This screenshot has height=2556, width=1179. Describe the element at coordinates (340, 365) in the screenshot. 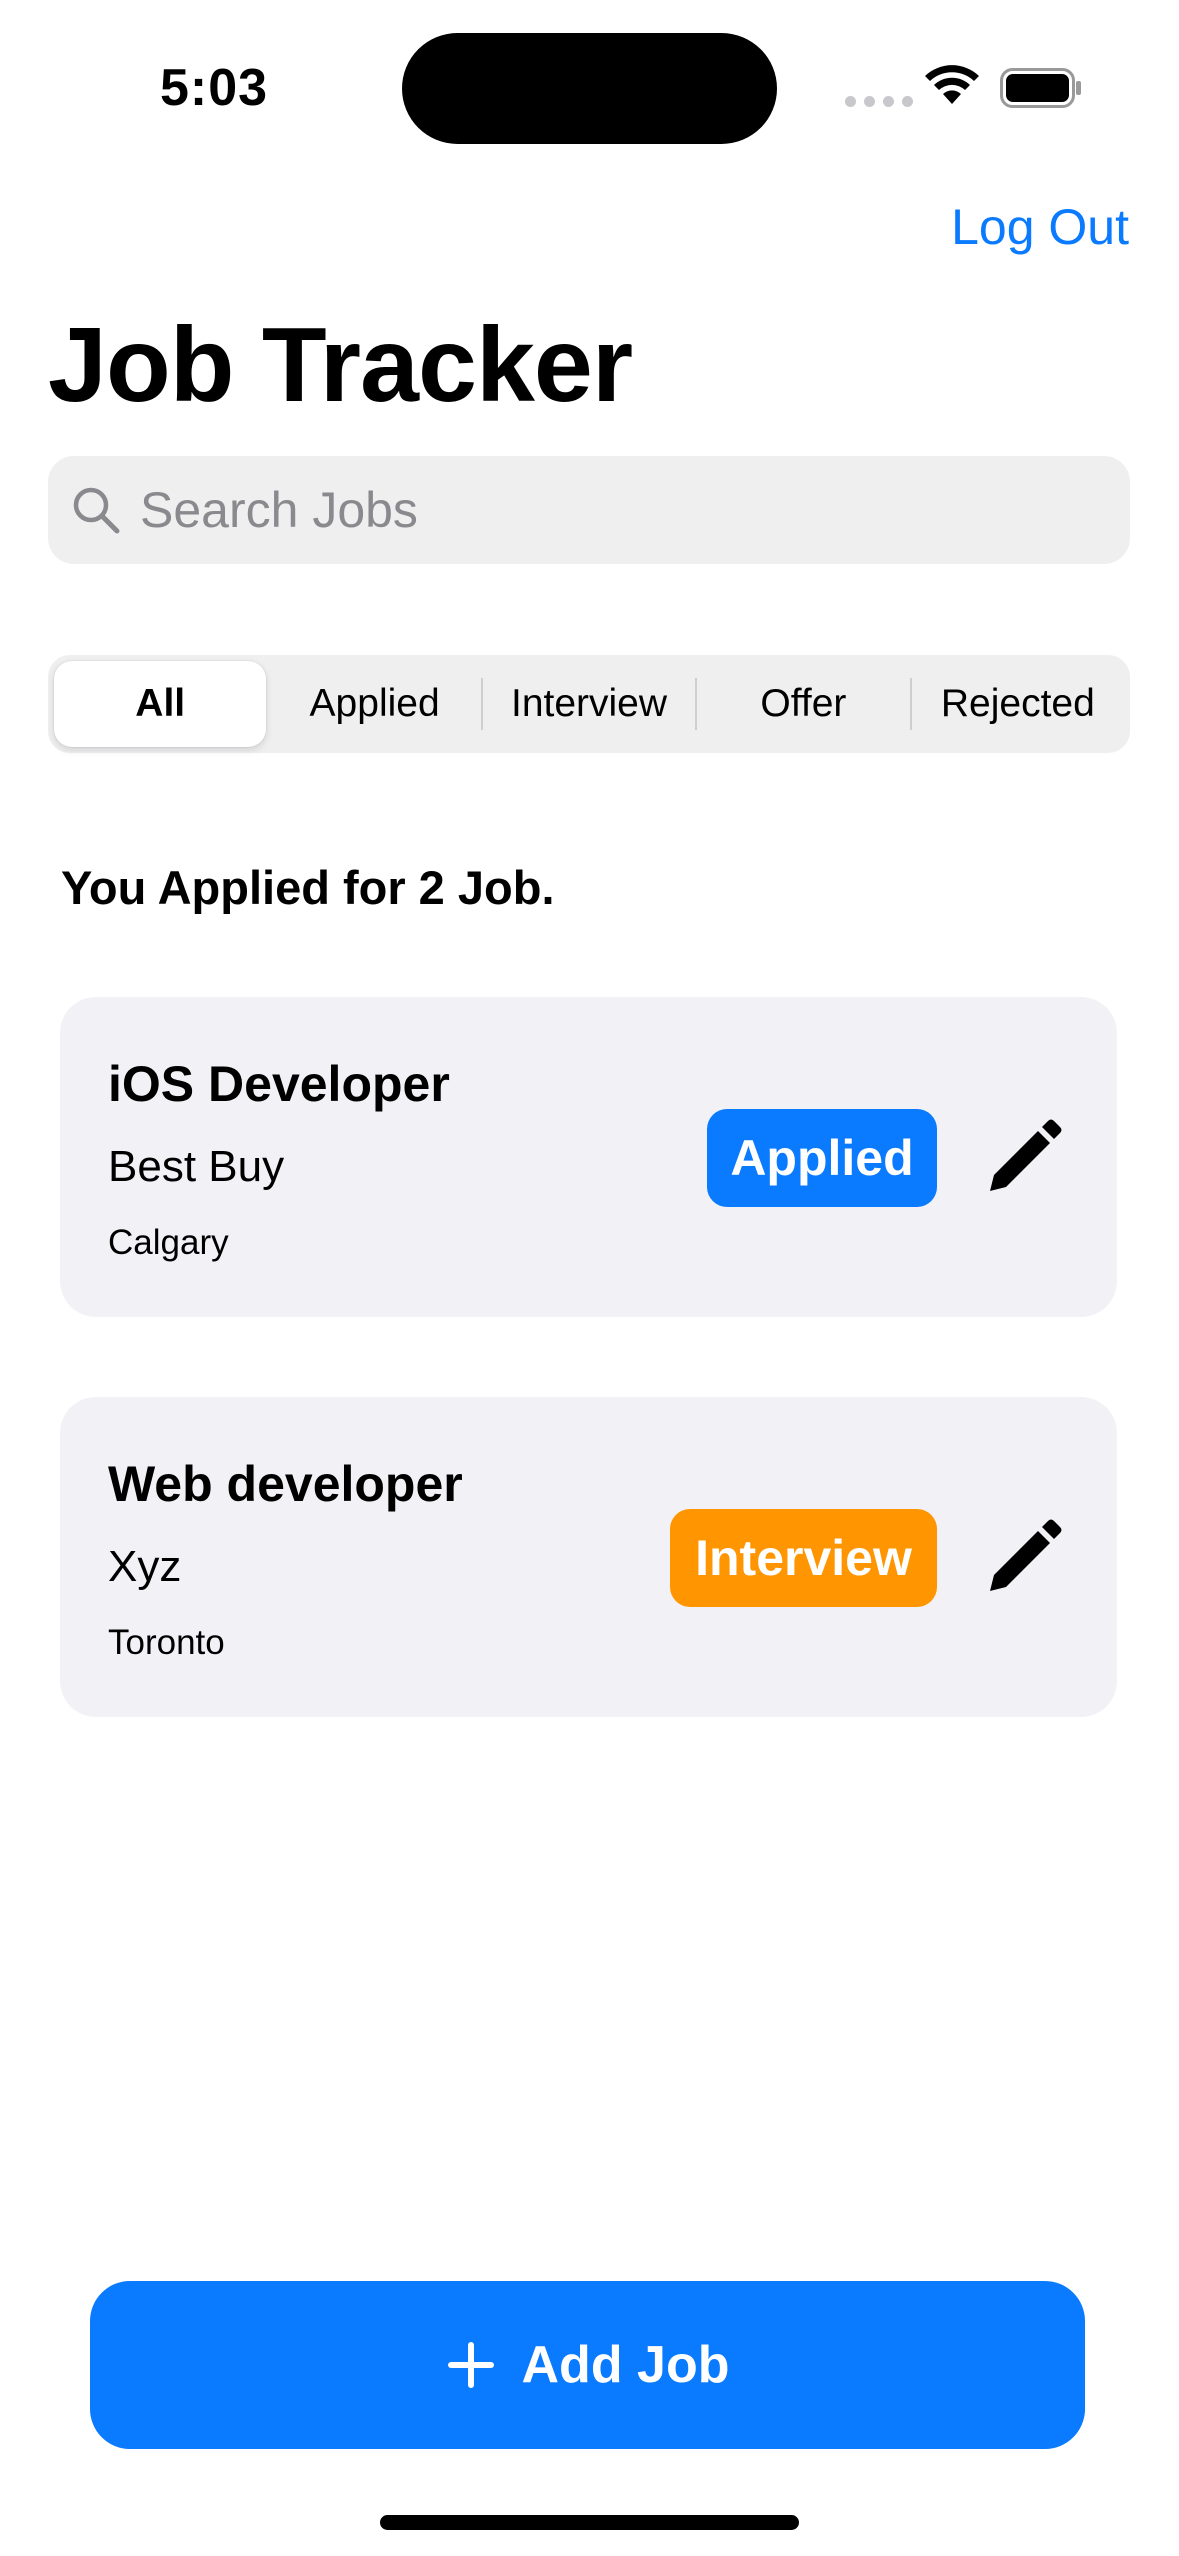

I see `page-title: Job Tracker` at that location.